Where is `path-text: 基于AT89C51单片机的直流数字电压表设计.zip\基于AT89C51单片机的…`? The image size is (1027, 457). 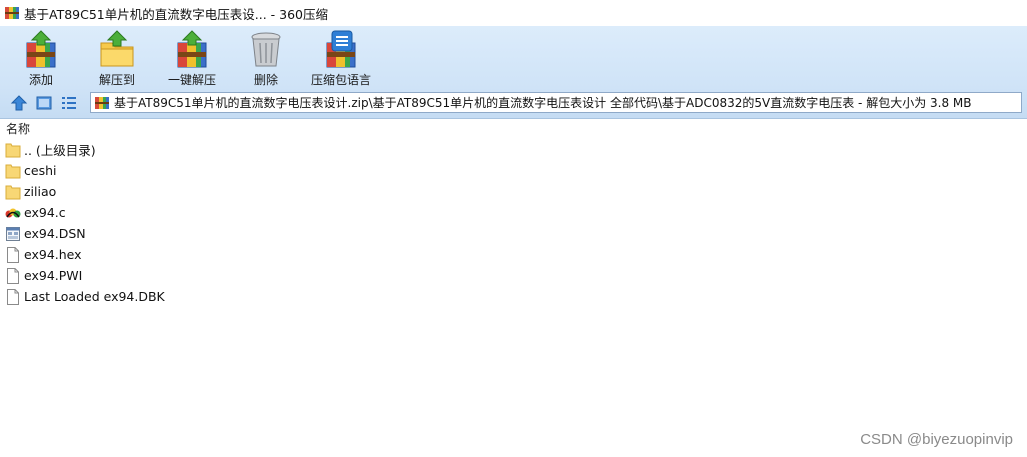
path-text: 基于AT89C51单片机的直流数字电压表设计.zip\基于AT89C51单片机的… is located at coordinates (543, 103).